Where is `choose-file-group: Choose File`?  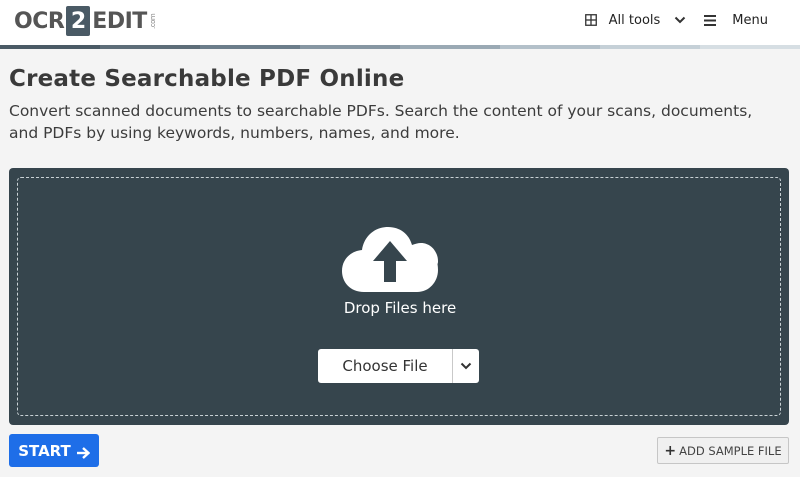
choose-file-group: Choose File is located at coordinates (398, 366).